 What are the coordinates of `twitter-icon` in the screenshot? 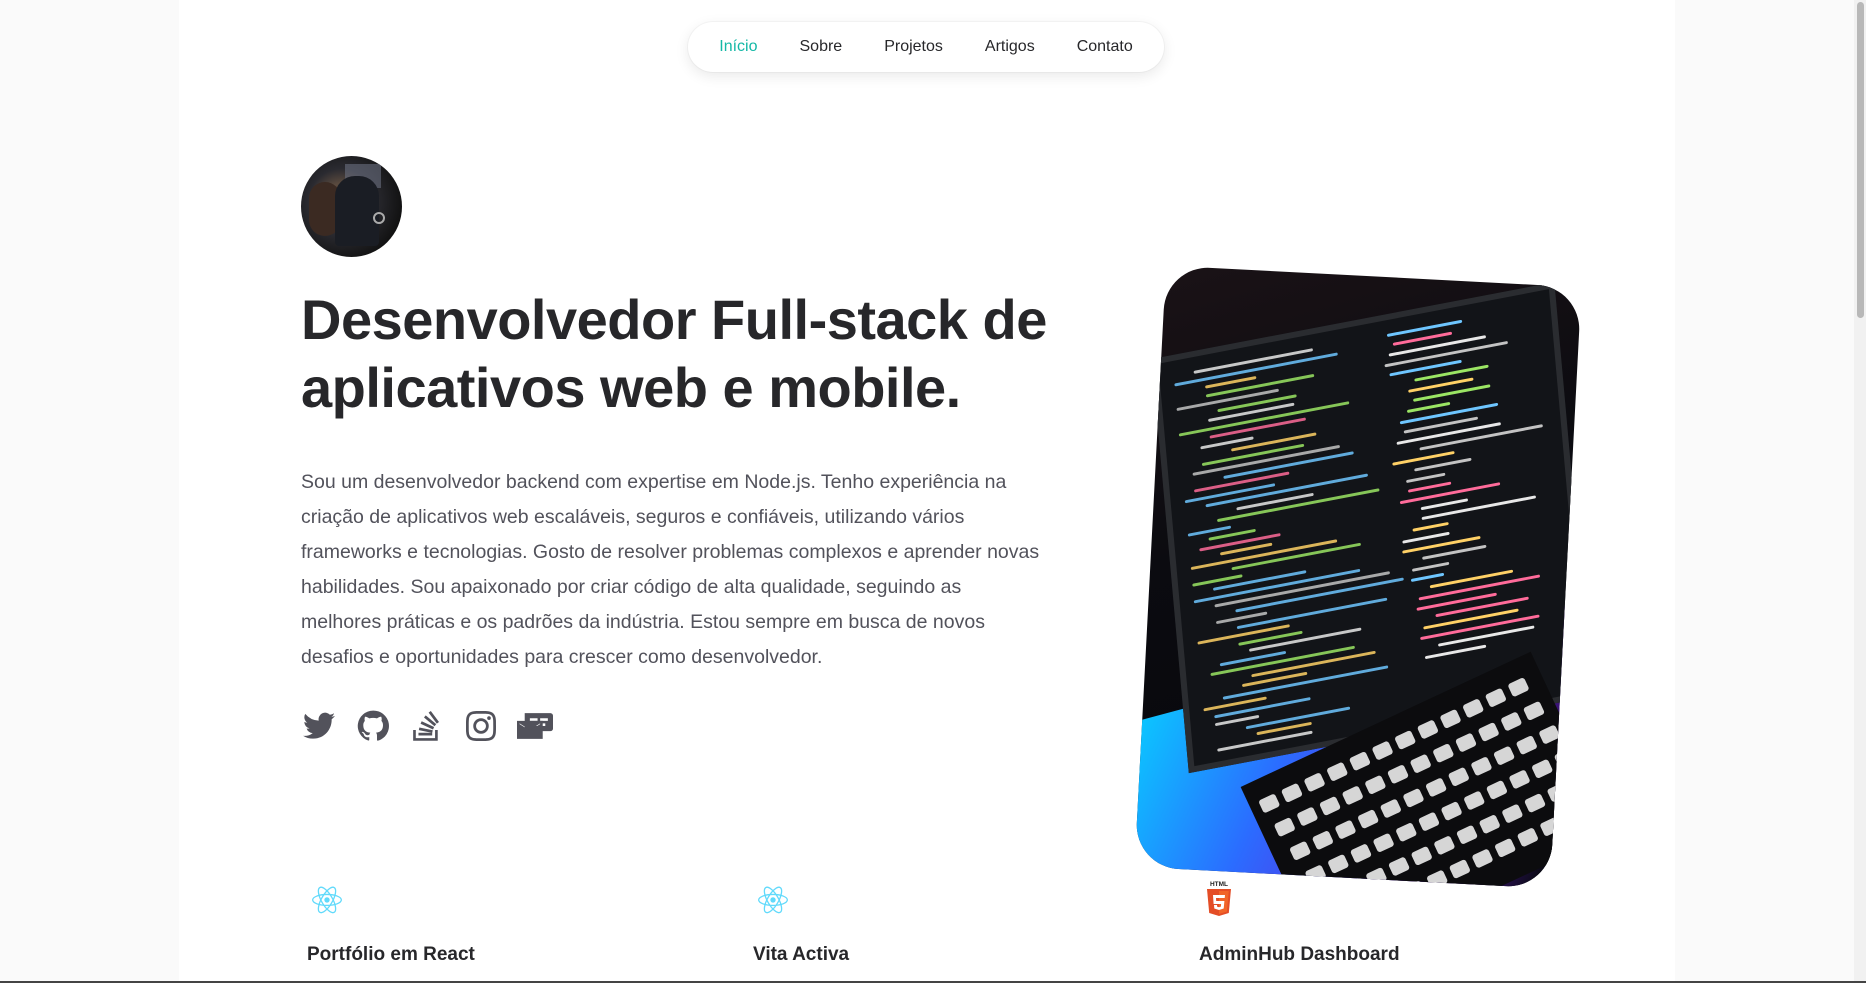 It's located at (319, 726).